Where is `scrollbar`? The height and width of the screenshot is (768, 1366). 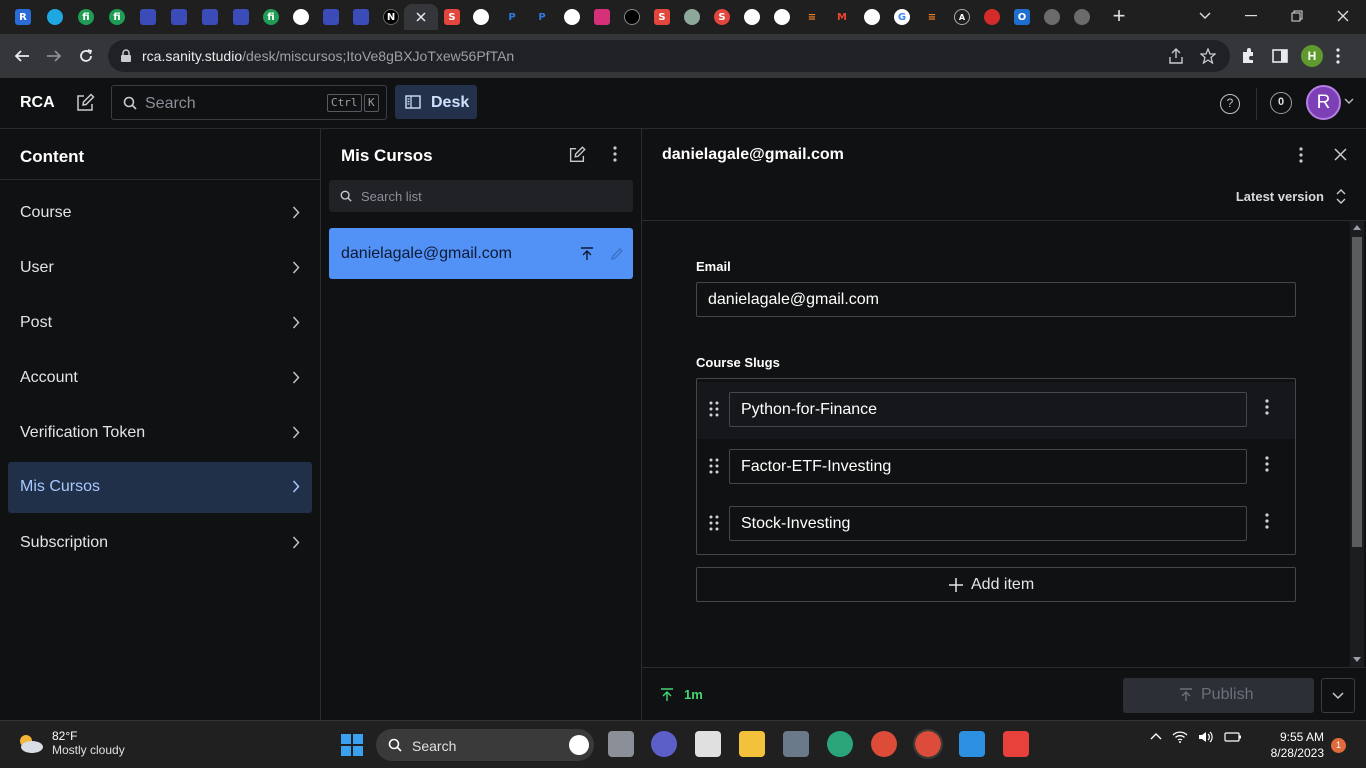 scrollbar is located at coordinates (1357, 444).